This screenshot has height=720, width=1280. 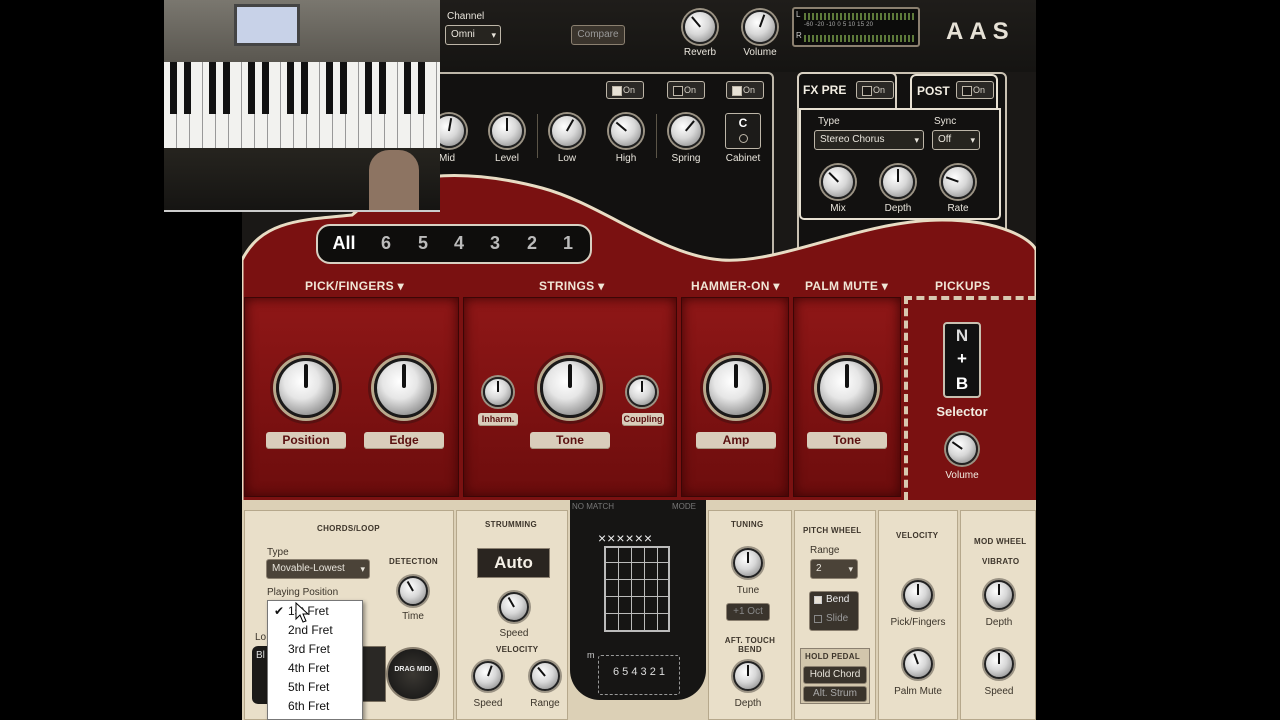 What do you see at coordinates (570, 440) in the screenshot?
I see `tone-label: Tone` at bounding box center [570, 440].